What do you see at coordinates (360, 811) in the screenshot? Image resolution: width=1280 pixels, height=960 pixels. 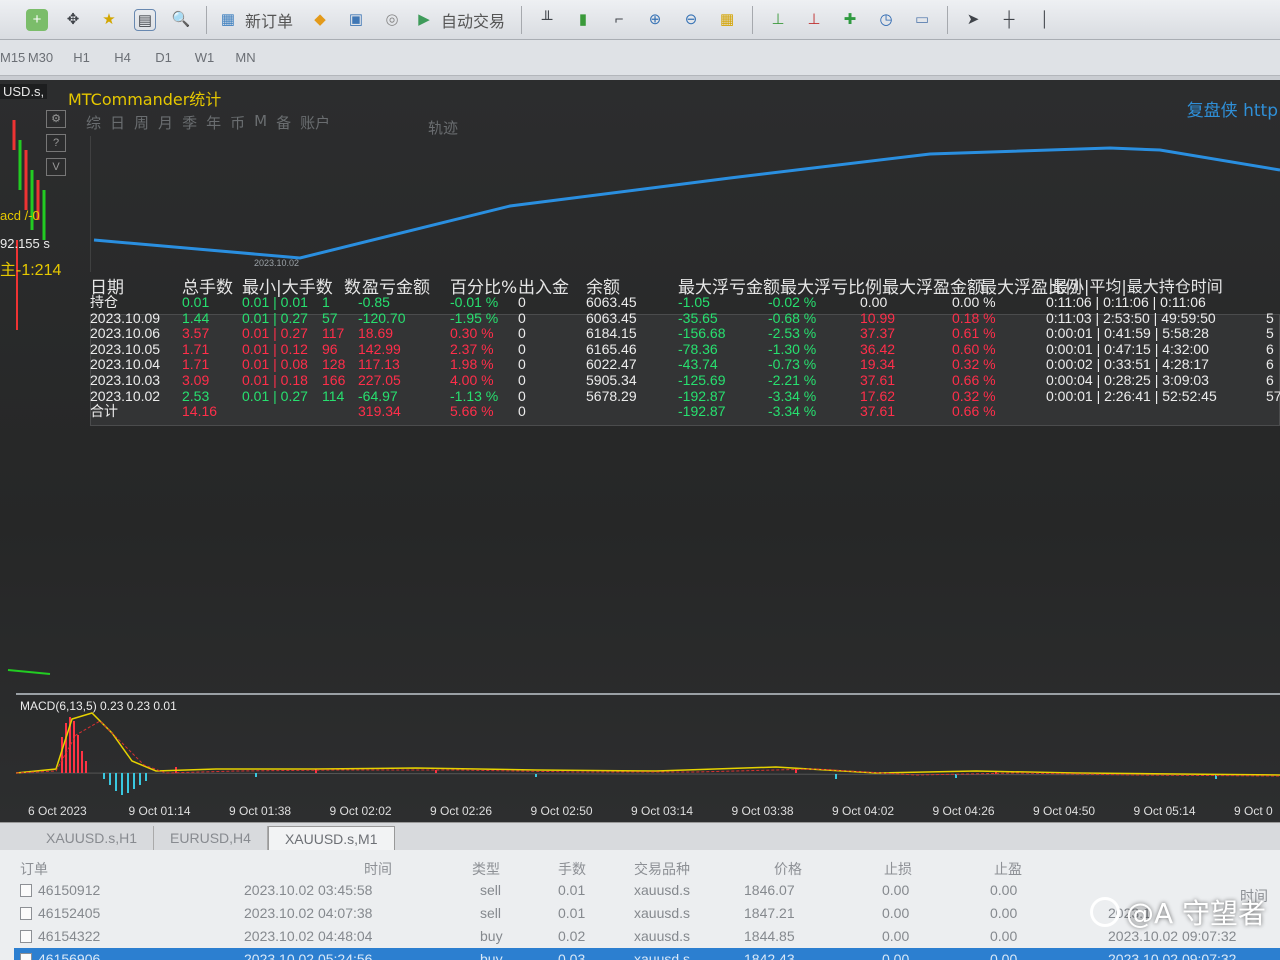 I see `time-tick: 9 Oct 02:02` at bounding box center [360, 811].